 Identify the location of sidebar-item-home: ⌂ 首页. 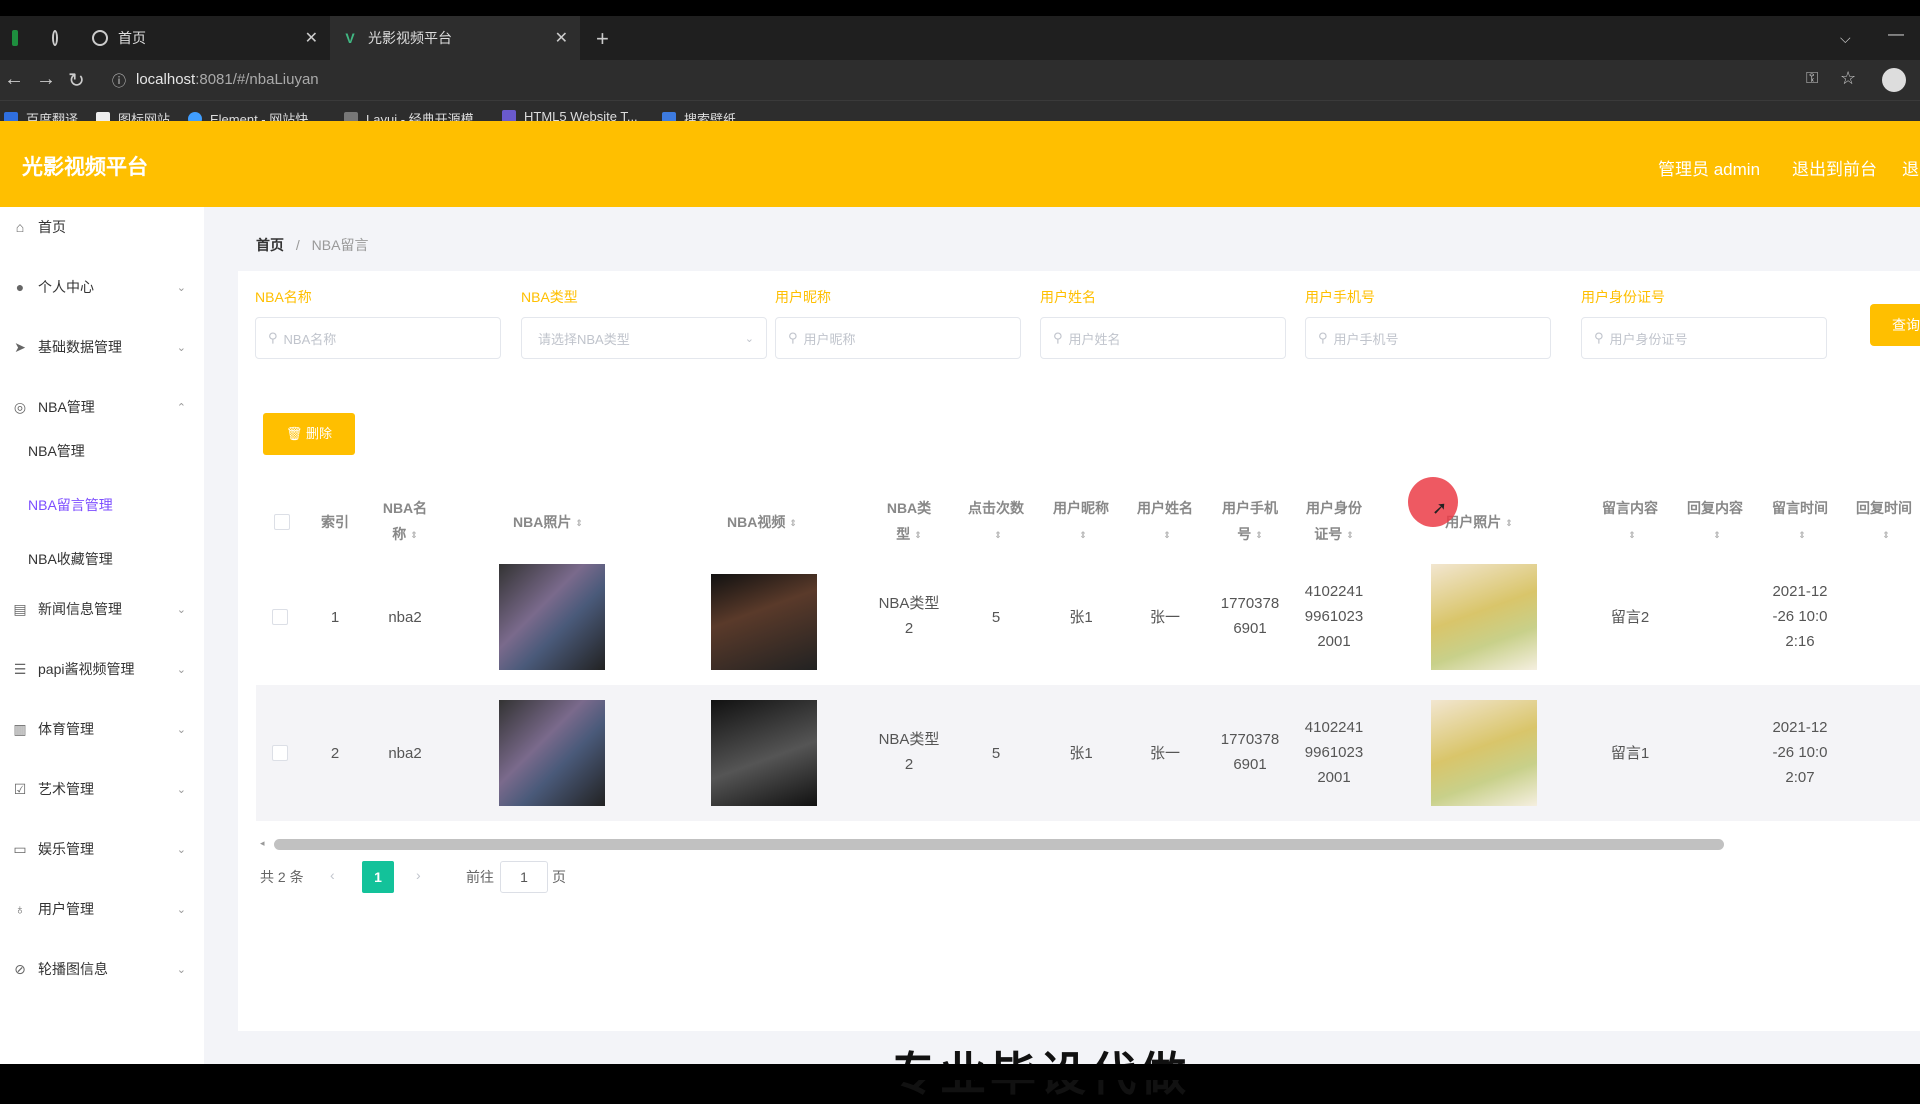
(102, 227).